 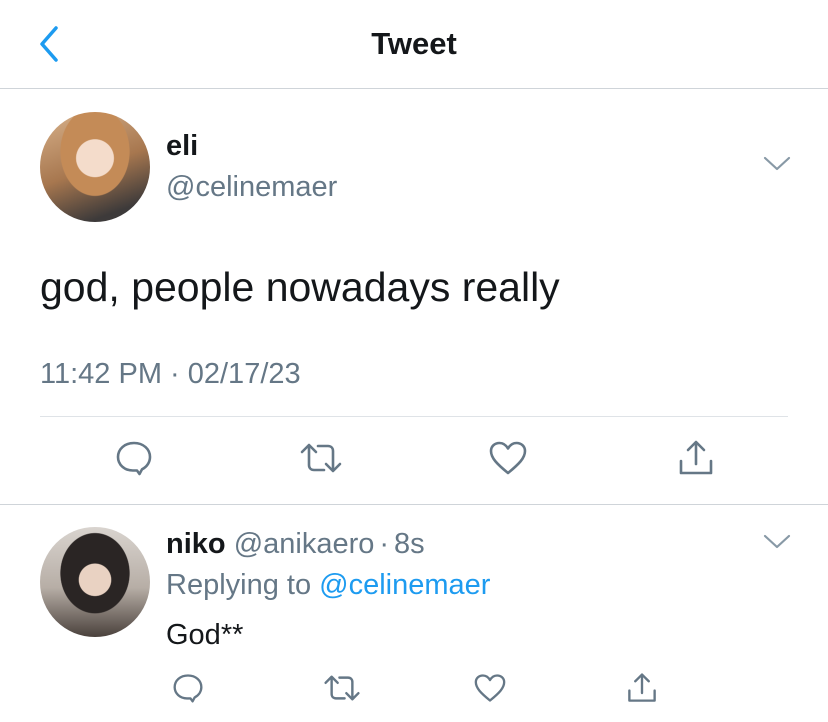 I want to click on reply-like-button, so click(x=490, y=690).